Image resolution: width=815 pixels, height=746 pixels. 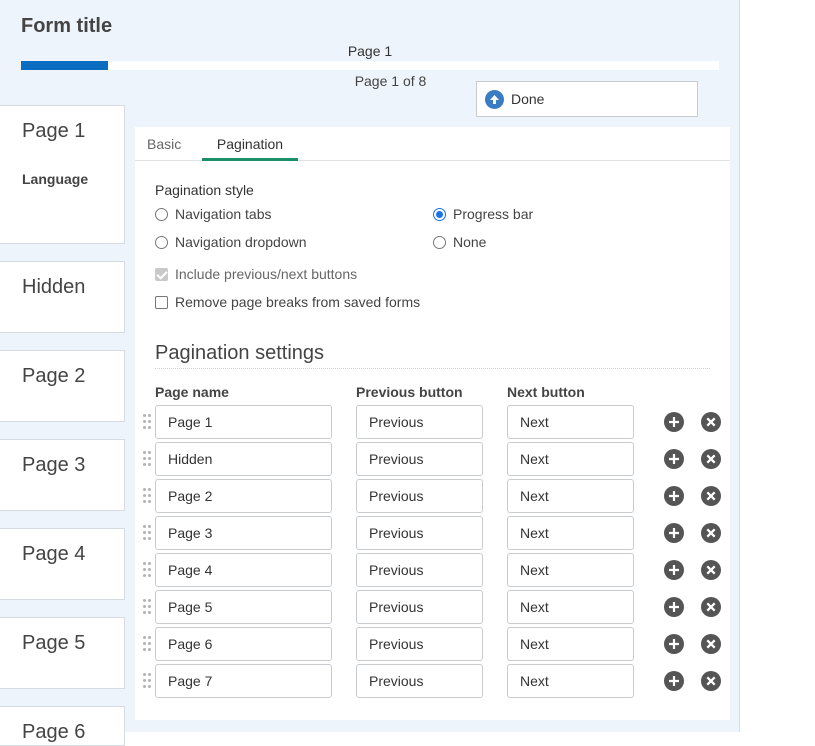 What do you see at coordinates (164, 144) in the screenshot?
I see `tab-basic: Basic` at bounding box center [164, 144].